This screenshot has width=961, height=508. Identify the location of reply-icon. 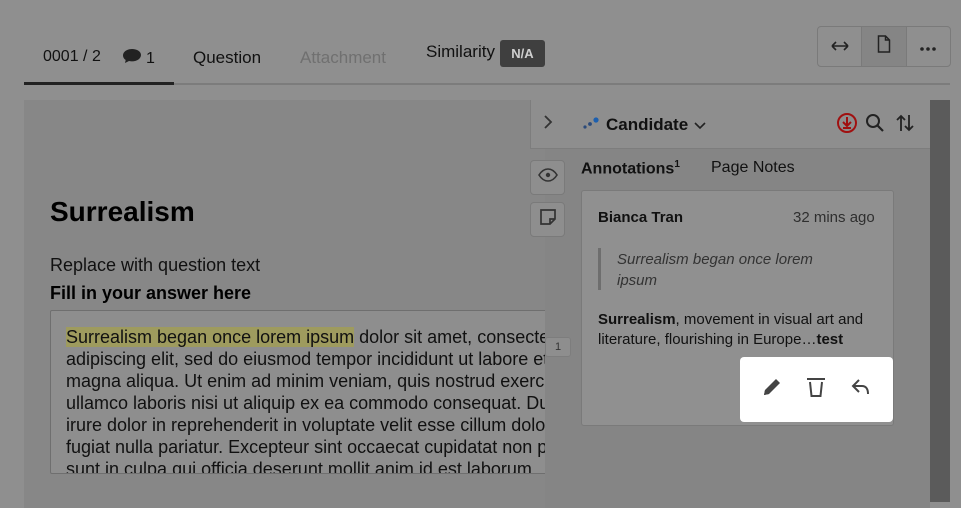
(861, 389).